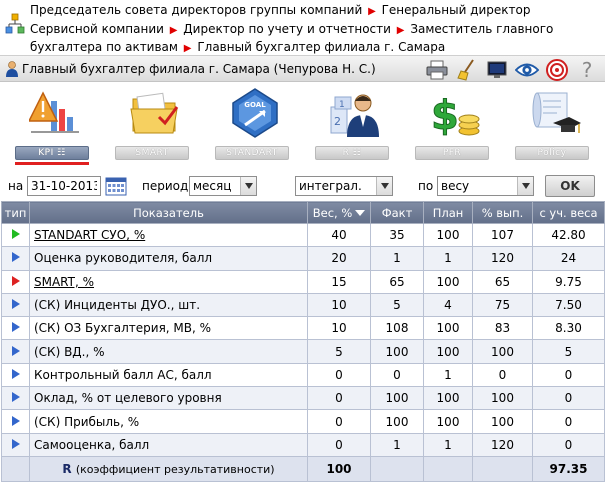 This screenshot has height=484, width=605. What do you see at coordinates (168, 468) in the screenshot?
I see `footer-label: R (коэффициент результативности)` at bounding box center [168, 468].